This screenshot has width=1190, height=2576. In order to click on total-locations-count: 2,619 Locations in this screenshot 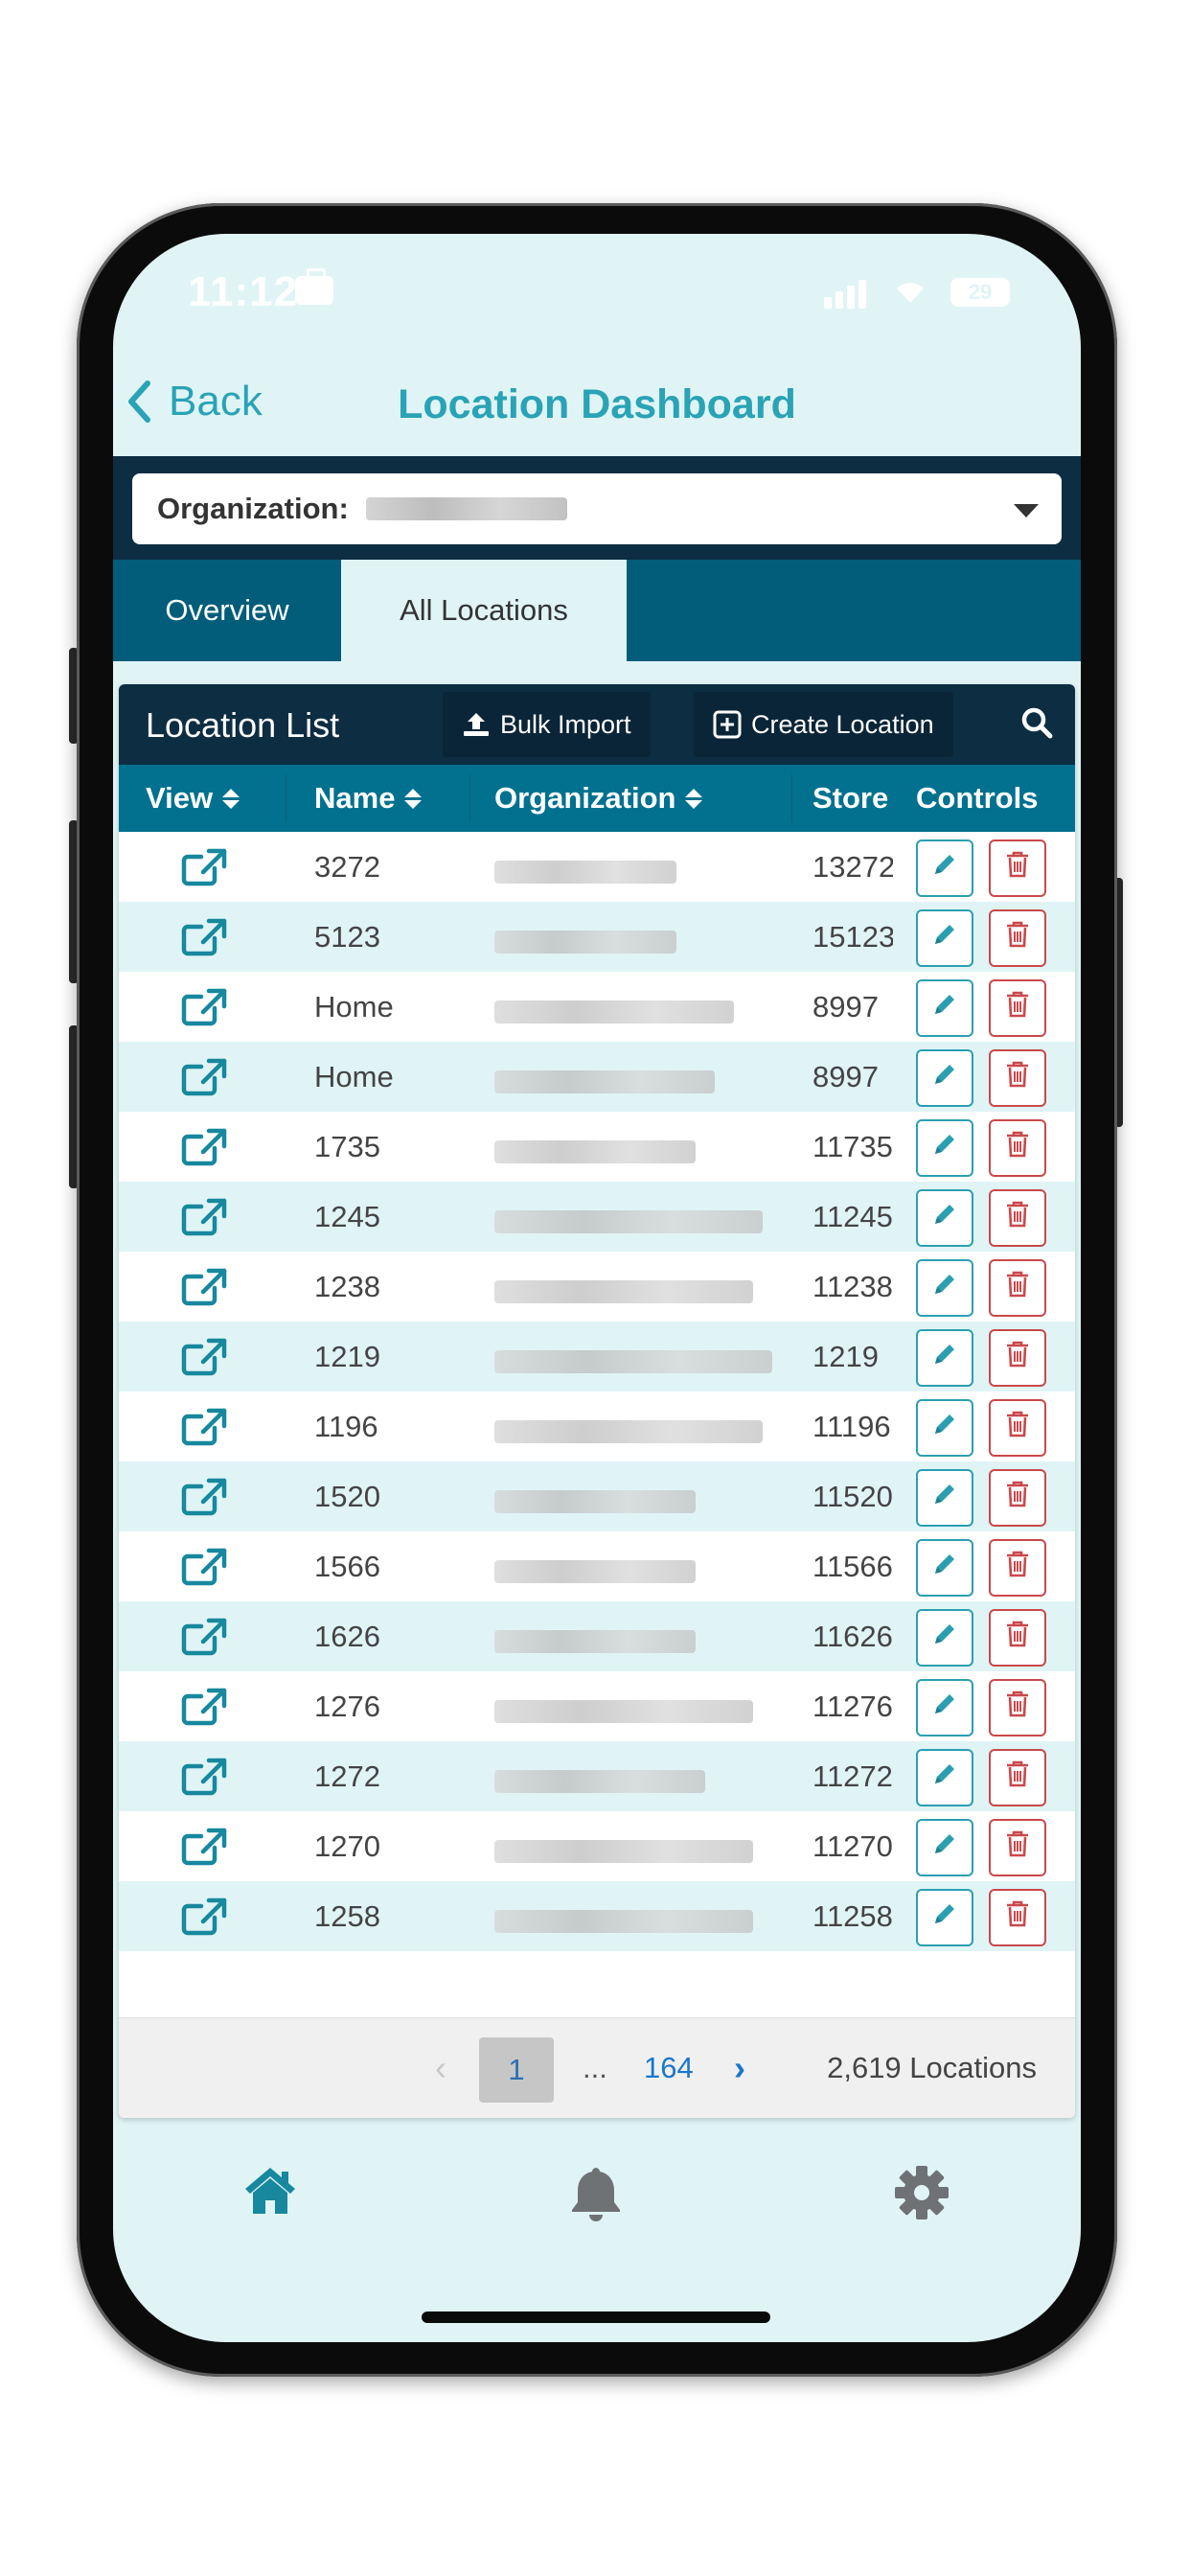, I will do `click(932, 2067)`.